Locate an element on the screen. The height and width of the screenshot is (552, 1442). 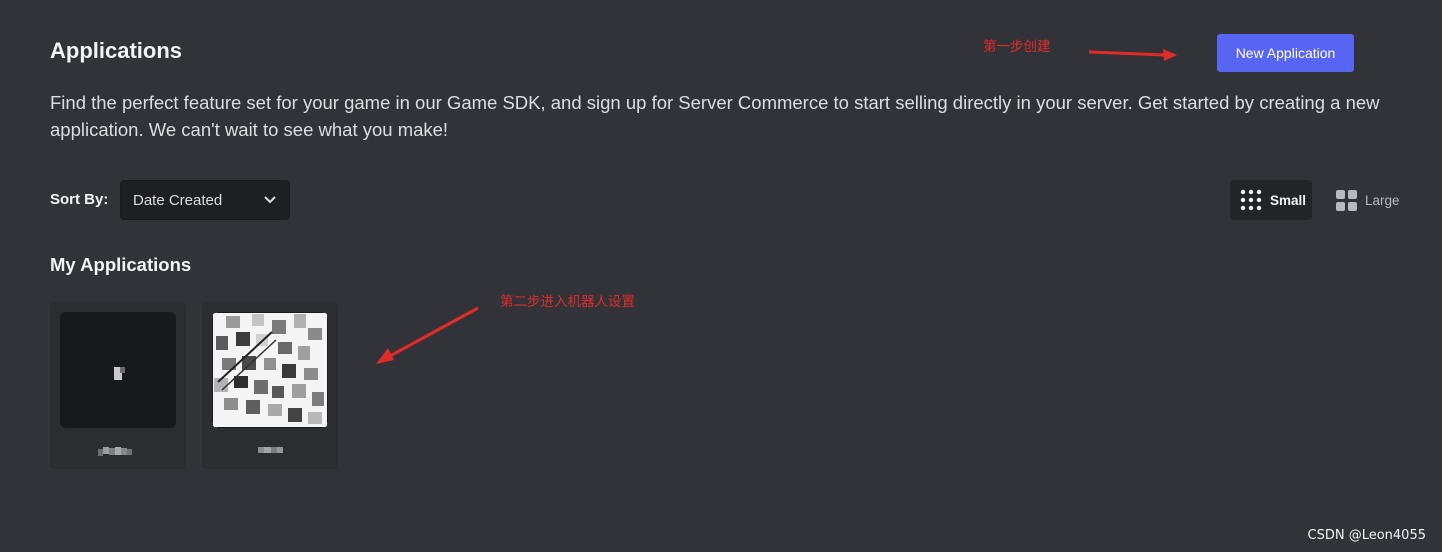
sort-selected-value: Date Created is located at coordinates (178, 200).